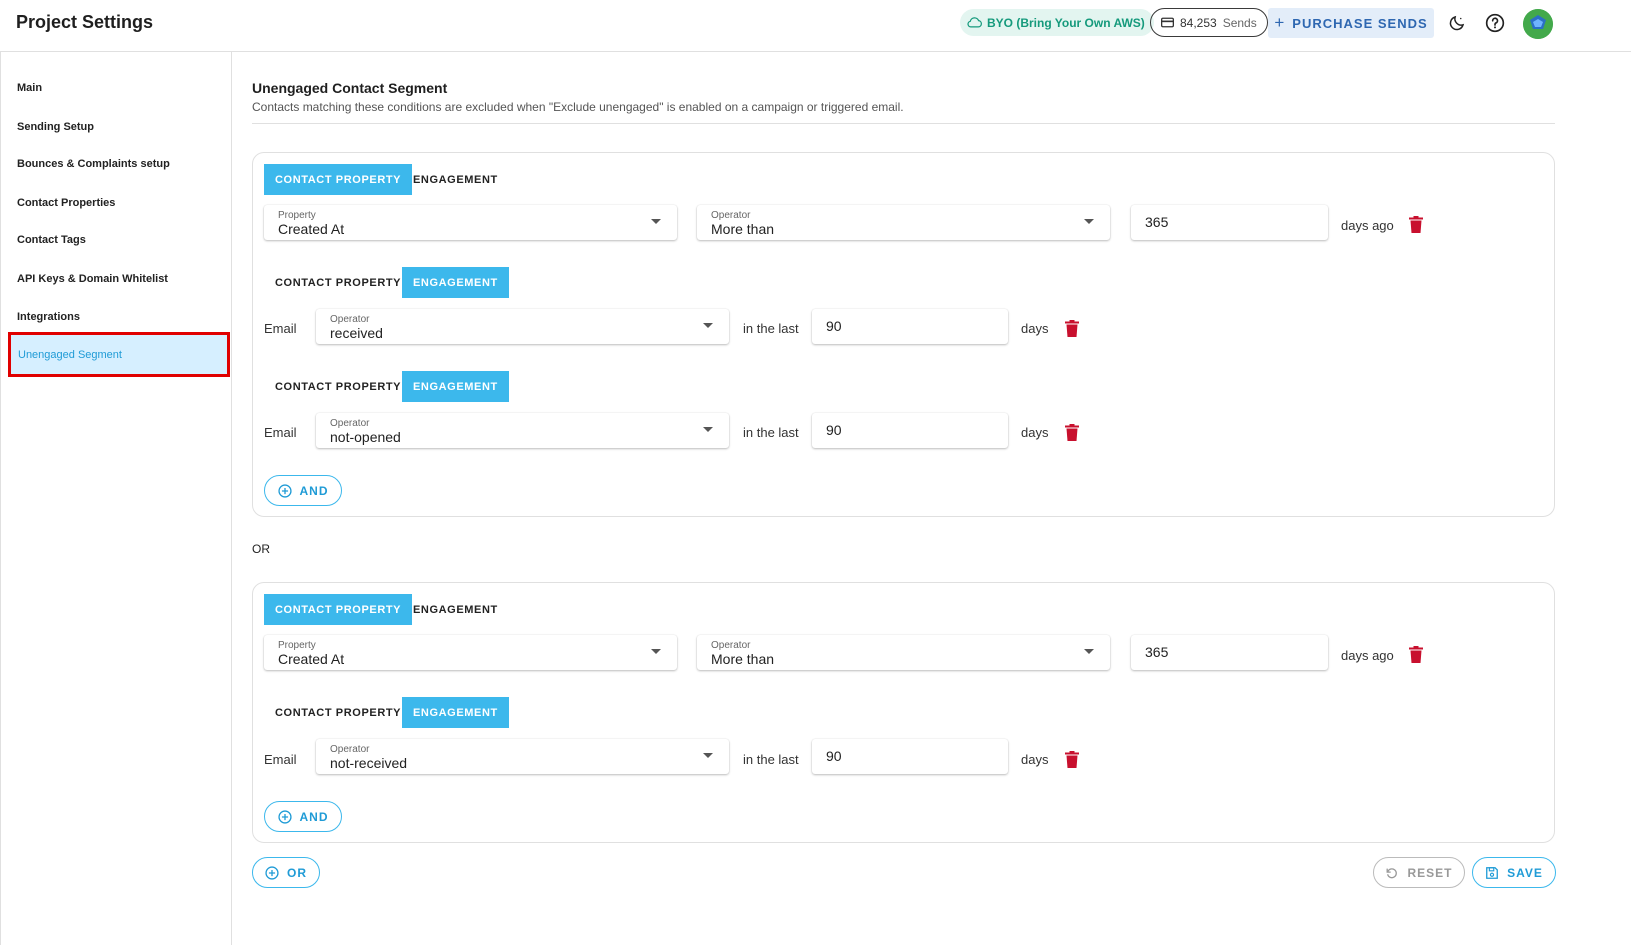 The width and height of the screenshot is (1631, 945). I want to click on avatar, so click(1538, 24).